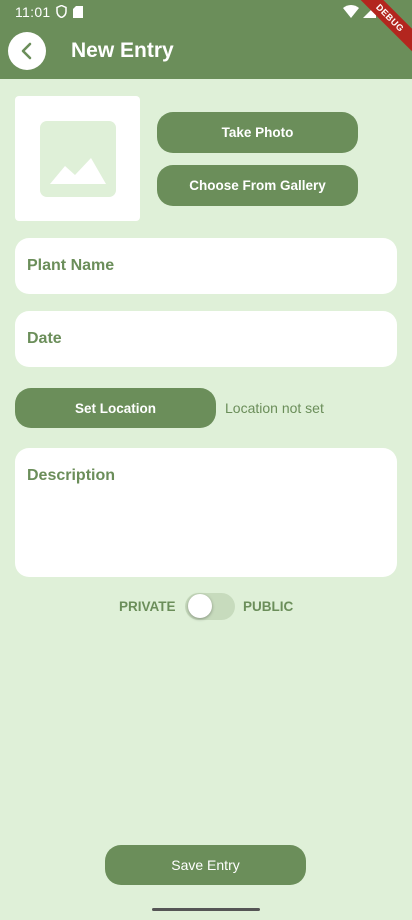 This screenshot has height=920, width=412. I want to click on public-label: PUBLIC, so click(268, 606).